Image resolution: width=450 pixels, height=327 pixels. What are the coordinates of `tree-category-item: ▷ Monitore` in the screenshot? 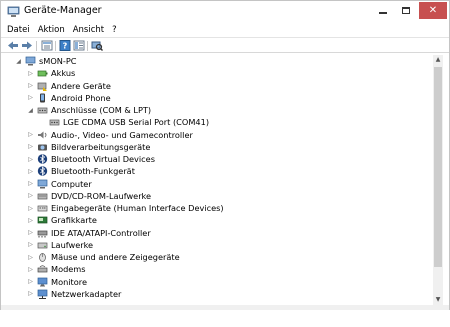 It's located at (56, 282).